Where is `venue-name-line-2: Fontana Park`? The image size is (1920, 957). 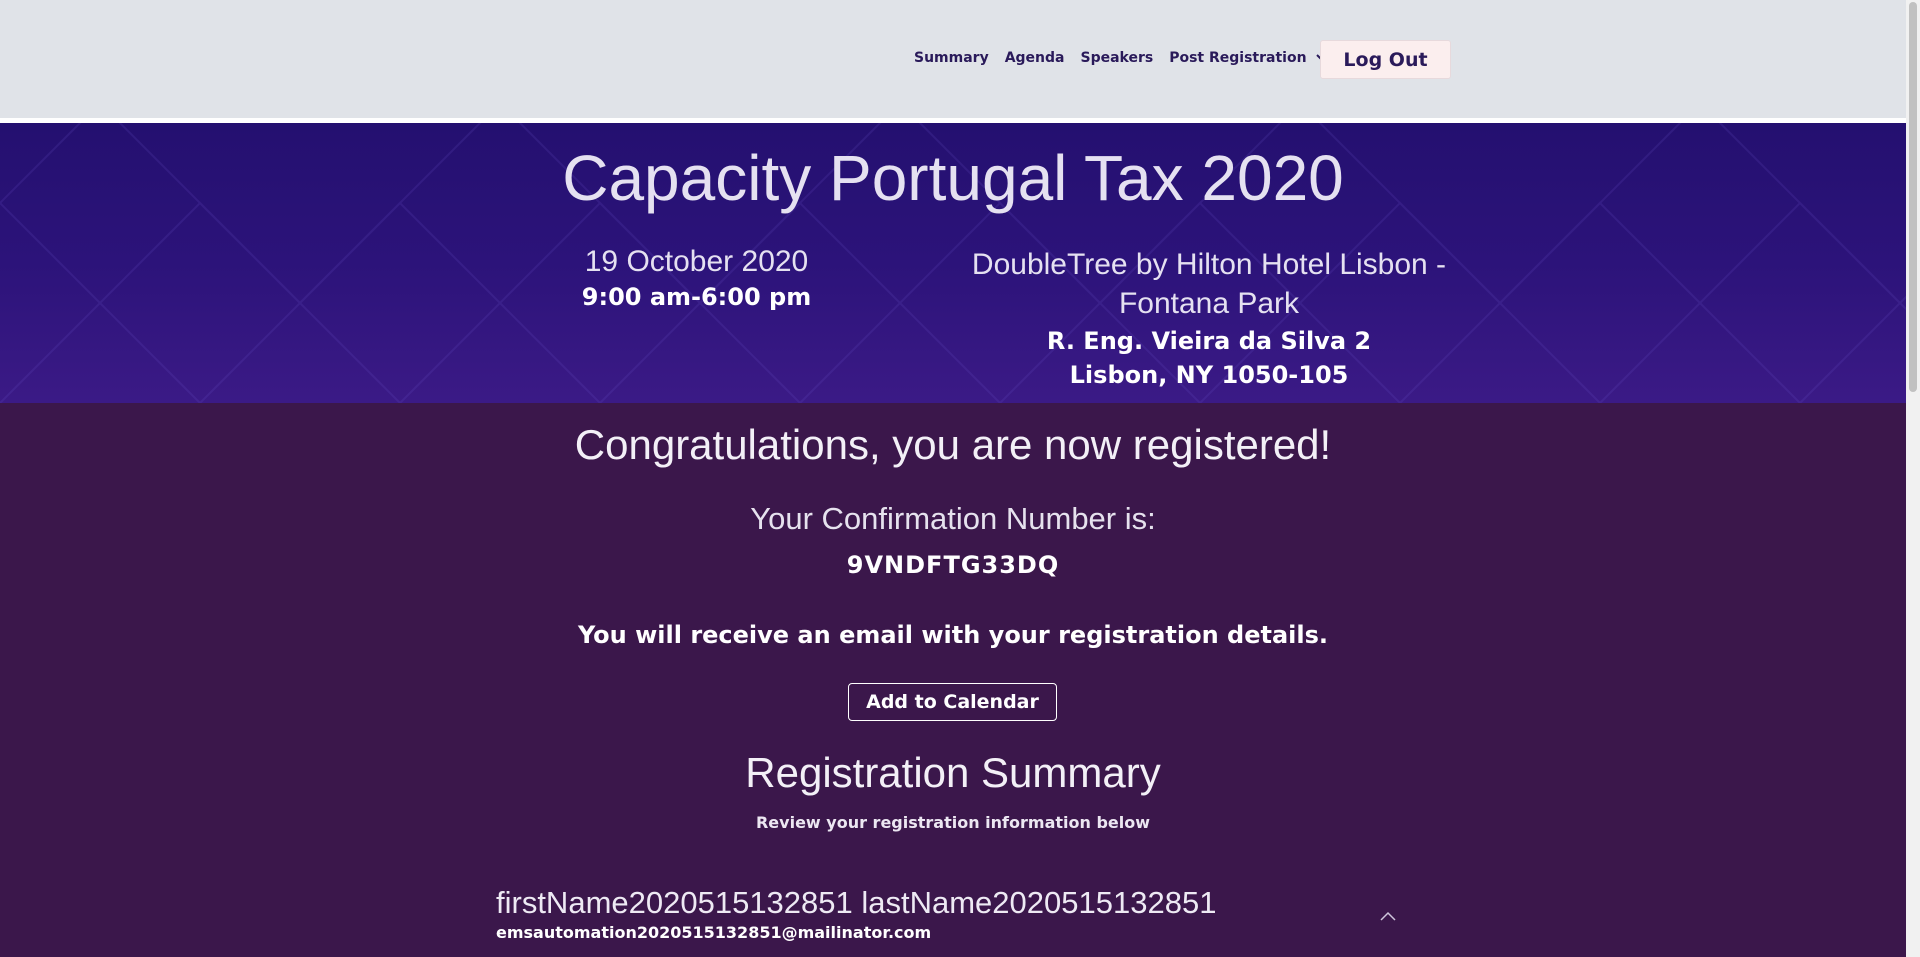
venue-name-line-2: Fontana Park is located at coordinates (1209, 303).